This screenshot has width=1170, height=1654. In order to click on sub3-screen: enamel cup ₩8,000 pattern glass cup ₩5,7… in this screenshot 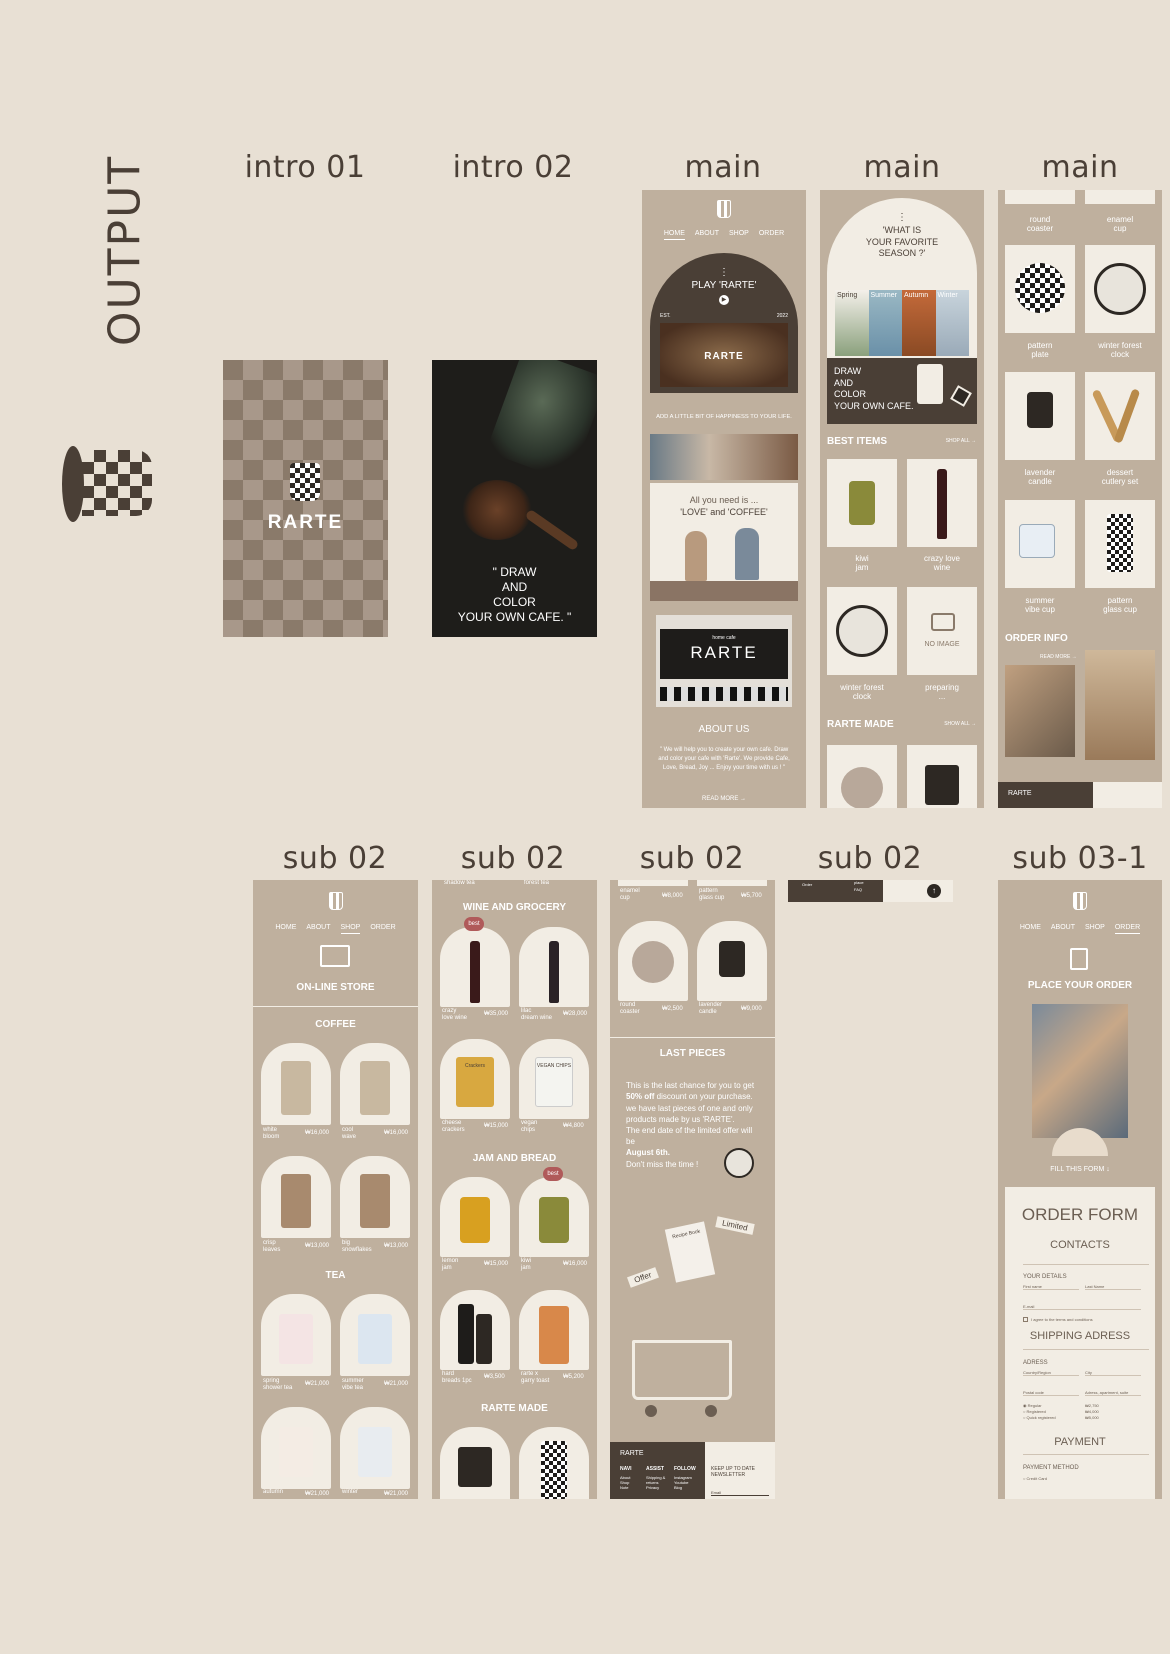, I will do `click(692, 1189)`.